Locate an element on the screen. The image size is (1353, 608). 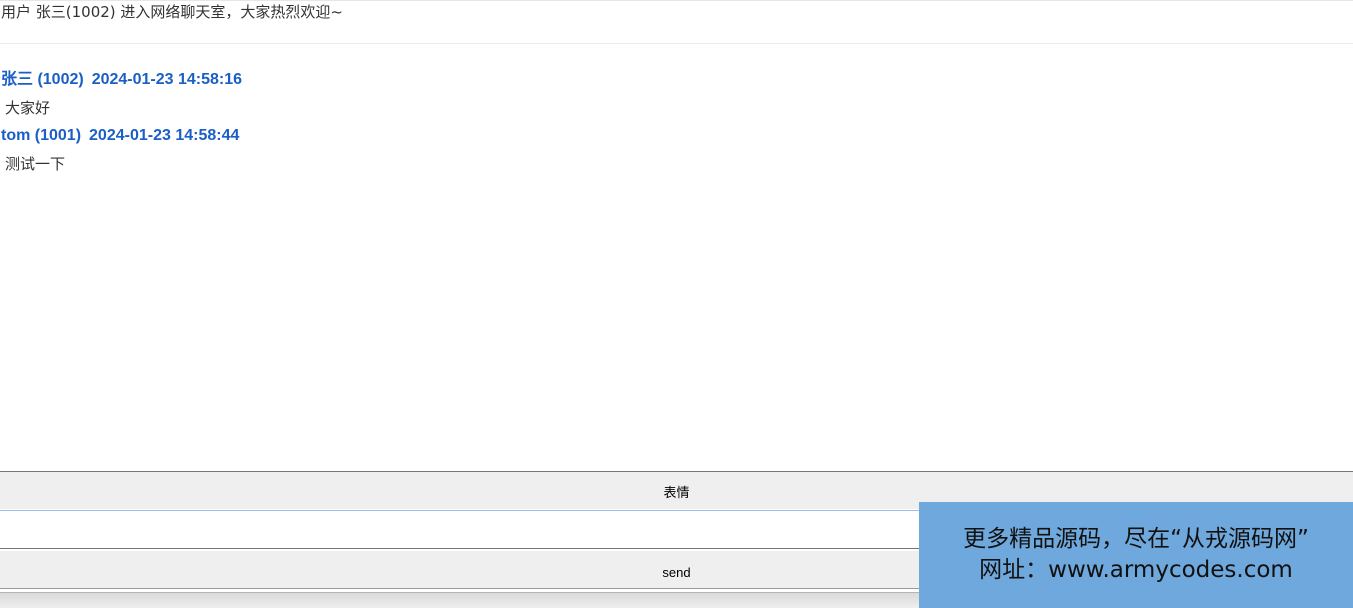
notice-divider is located at coordinates (676, 43).